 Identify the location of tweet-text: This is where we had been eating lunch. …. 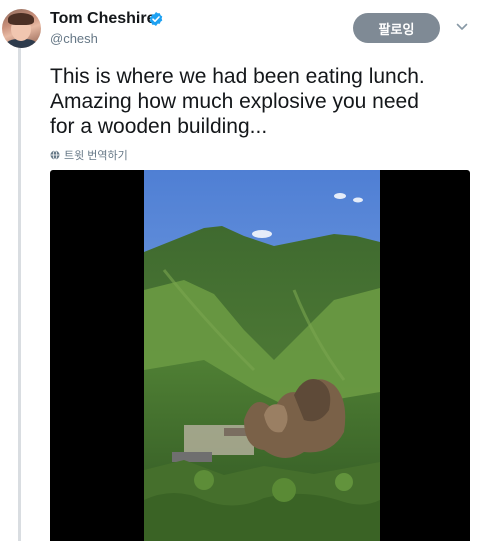
(237, 101).